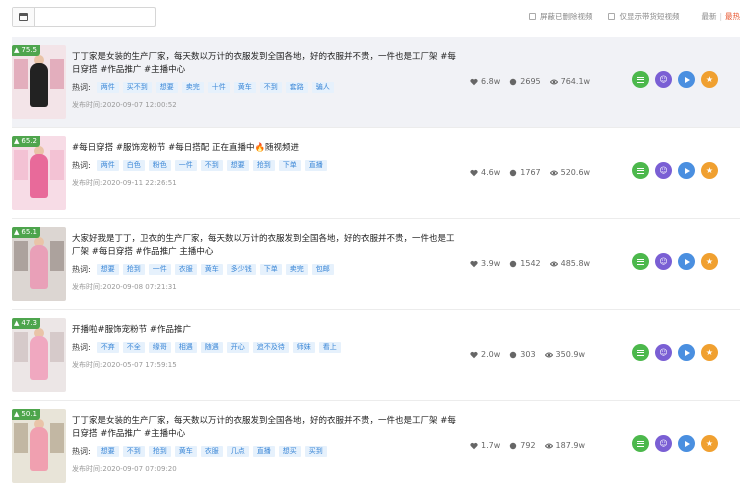 The height and width of the screenshot is (490, 750). What do you see at coordinates (133, 165) in the screenshot?
I see `hot-word-tag: 白色` at bounding box center [133, 165].